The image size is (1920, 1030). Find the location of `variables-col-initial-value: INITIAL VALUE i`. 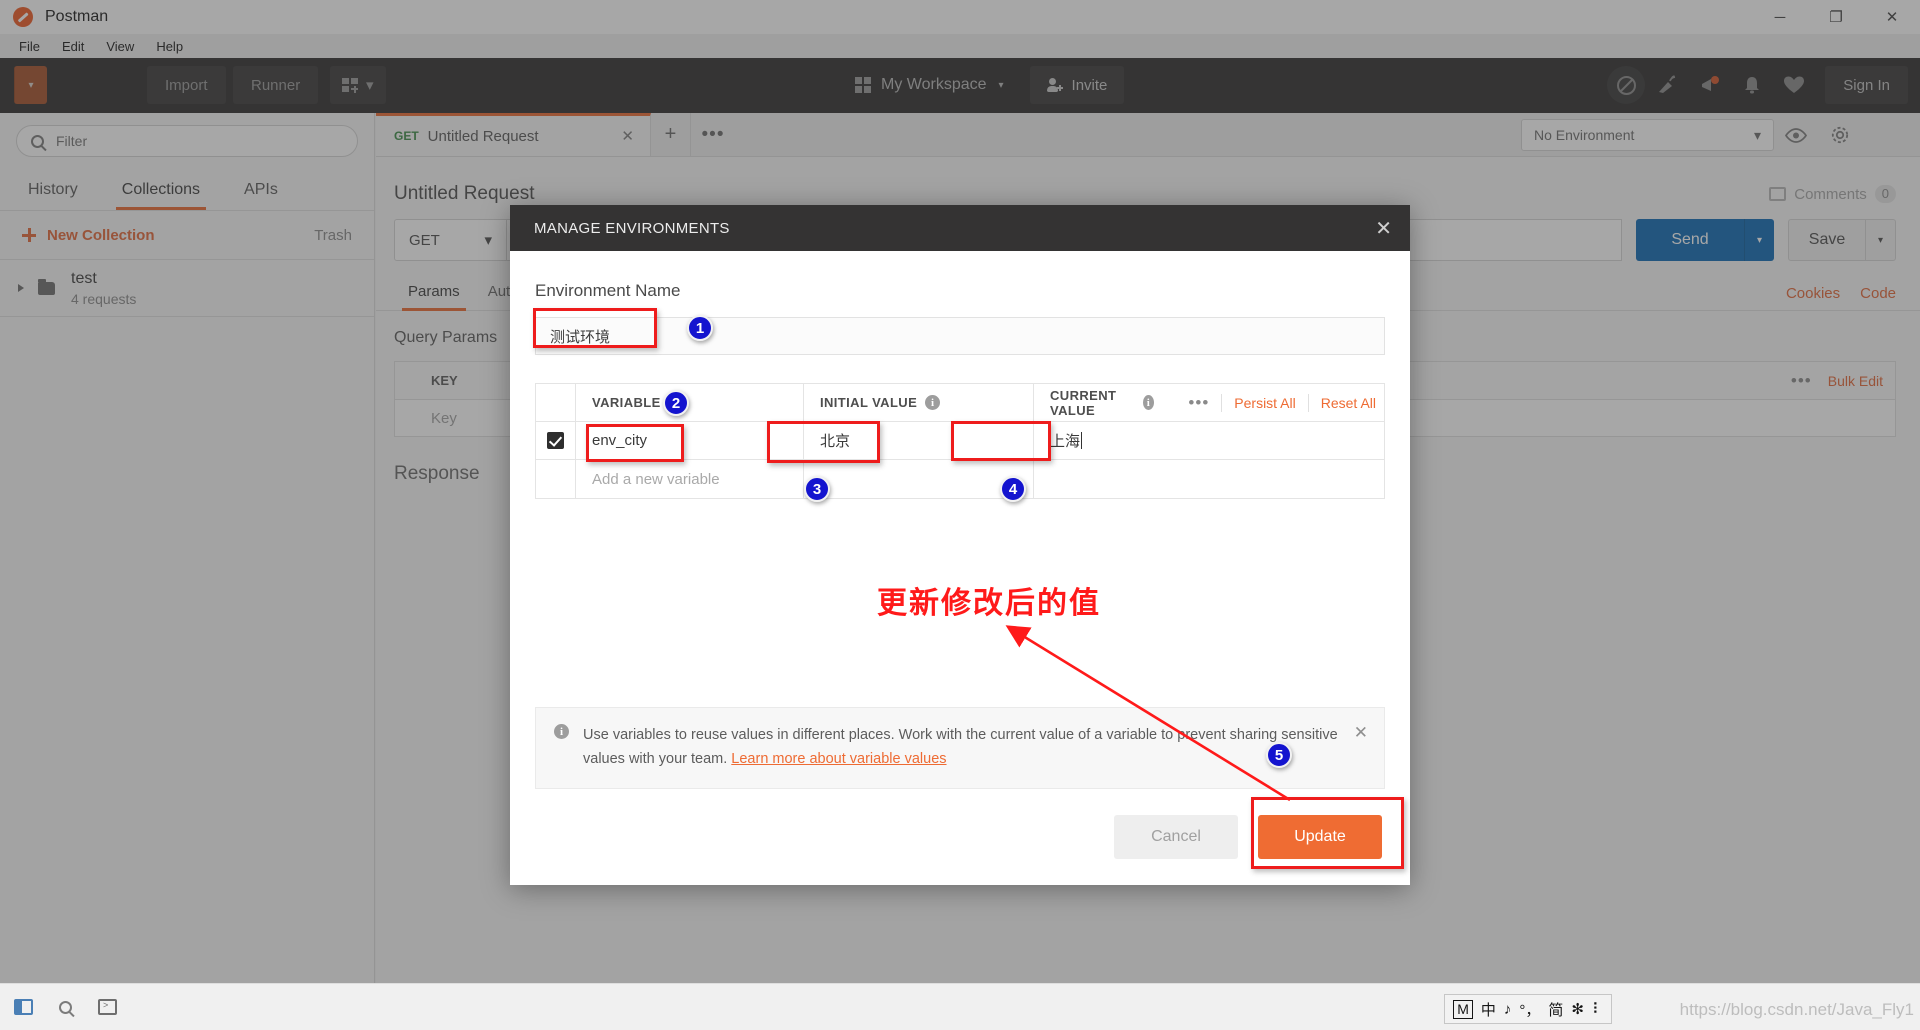

variables-col-initial-value: INITIAL VALUE i is located at coordinates (919, 402).